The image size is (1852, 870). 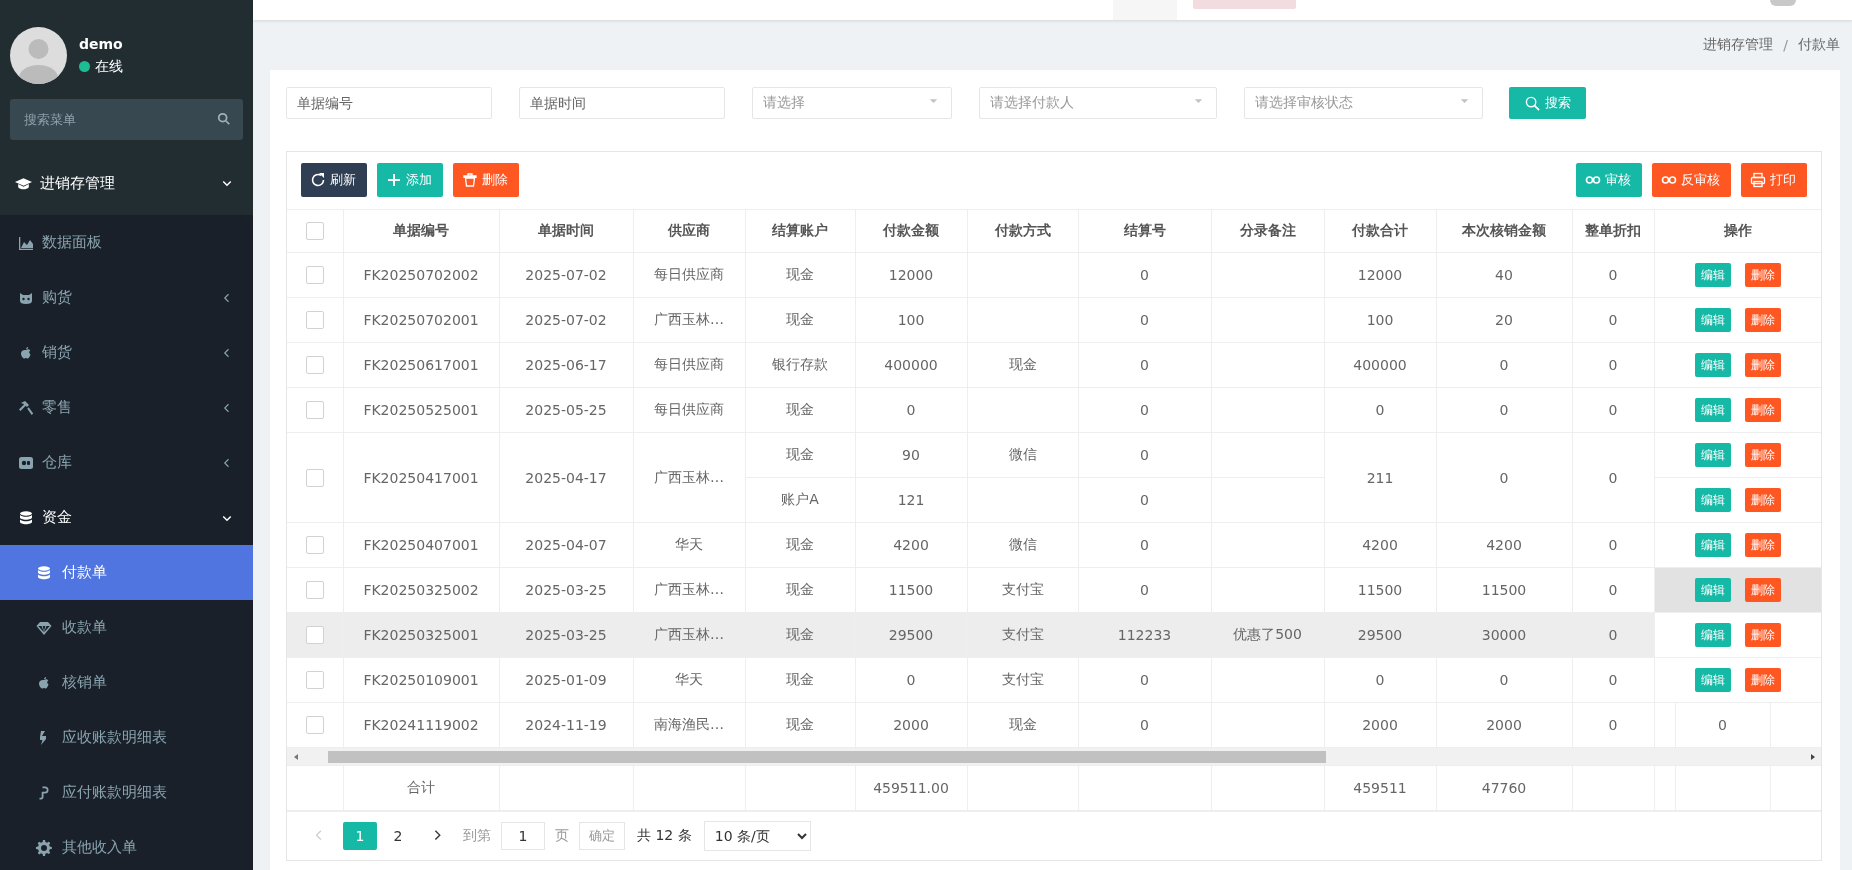 I want to click on menu-item: 进销存管理, so click(x=126, y=183).